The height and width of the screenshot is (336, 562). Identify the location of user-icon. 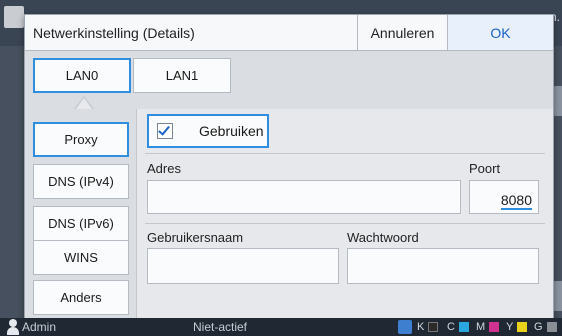
(13, 327).